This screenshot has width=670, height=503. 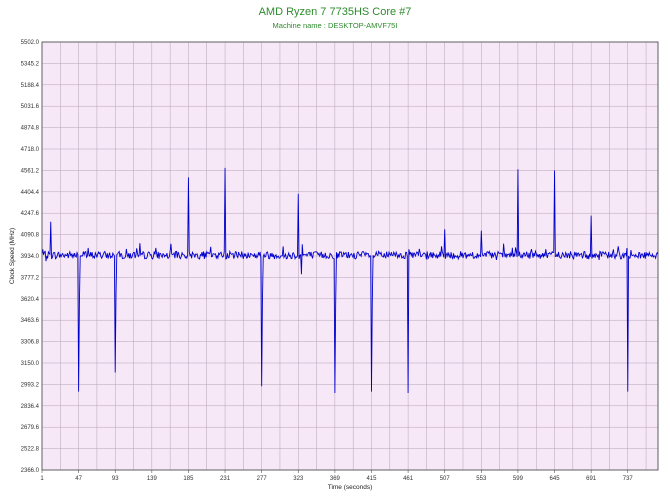 What do you see at coordinates (30, 278) in the screenshot?
I see `y-tick-label: 3777.2` at bounding box center [30, 278].